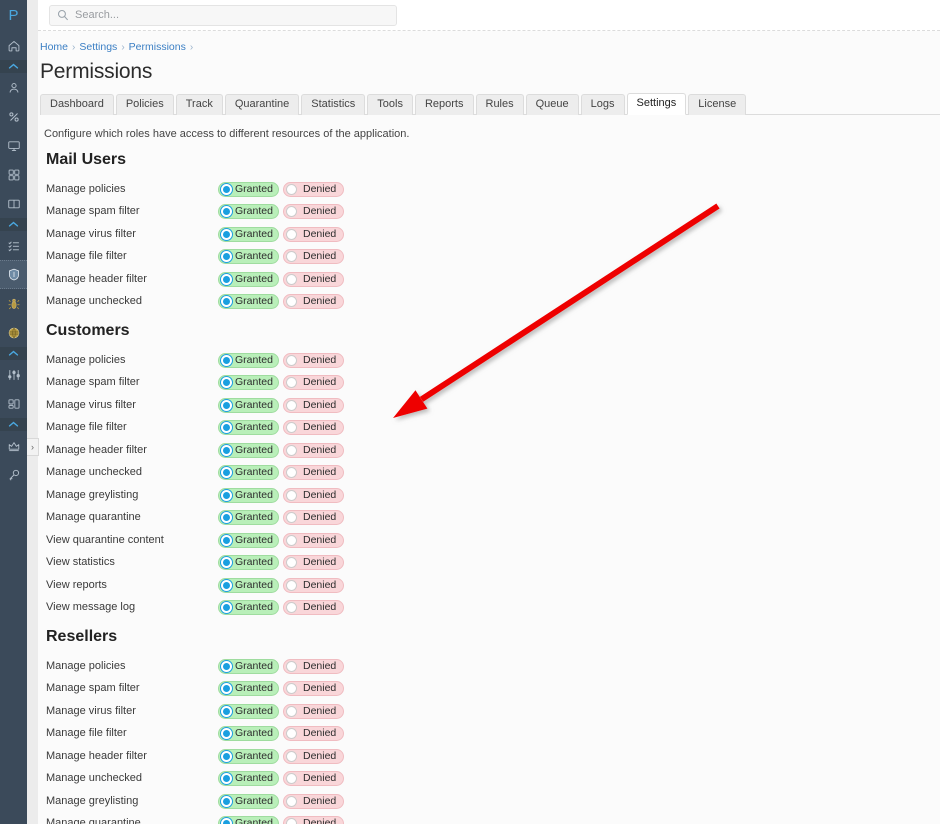 This screenshot has width=940, height=824. Describe the element at coordinates (13, 203) in the screenshot. I see `sidebar-item-documentation` at that location.